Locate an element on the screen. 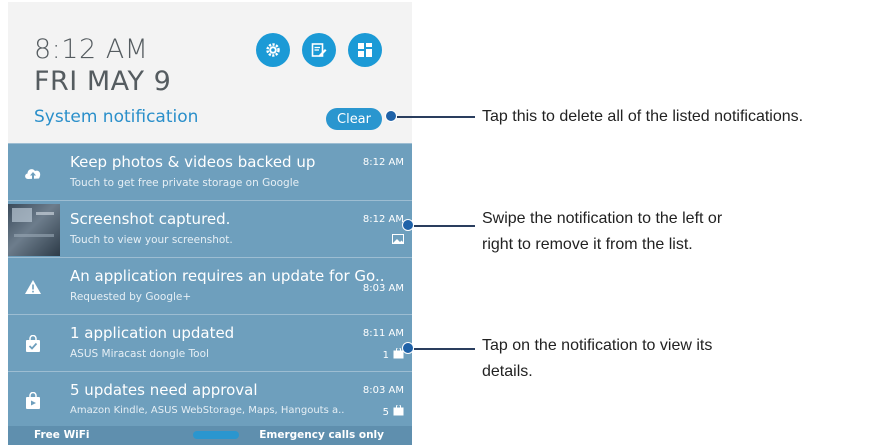 Image resolution: width=895 pixels, height=445 pixels. notification-subtitle: ASUS Miracast dongle Tool is located at coordinates (139, 354).